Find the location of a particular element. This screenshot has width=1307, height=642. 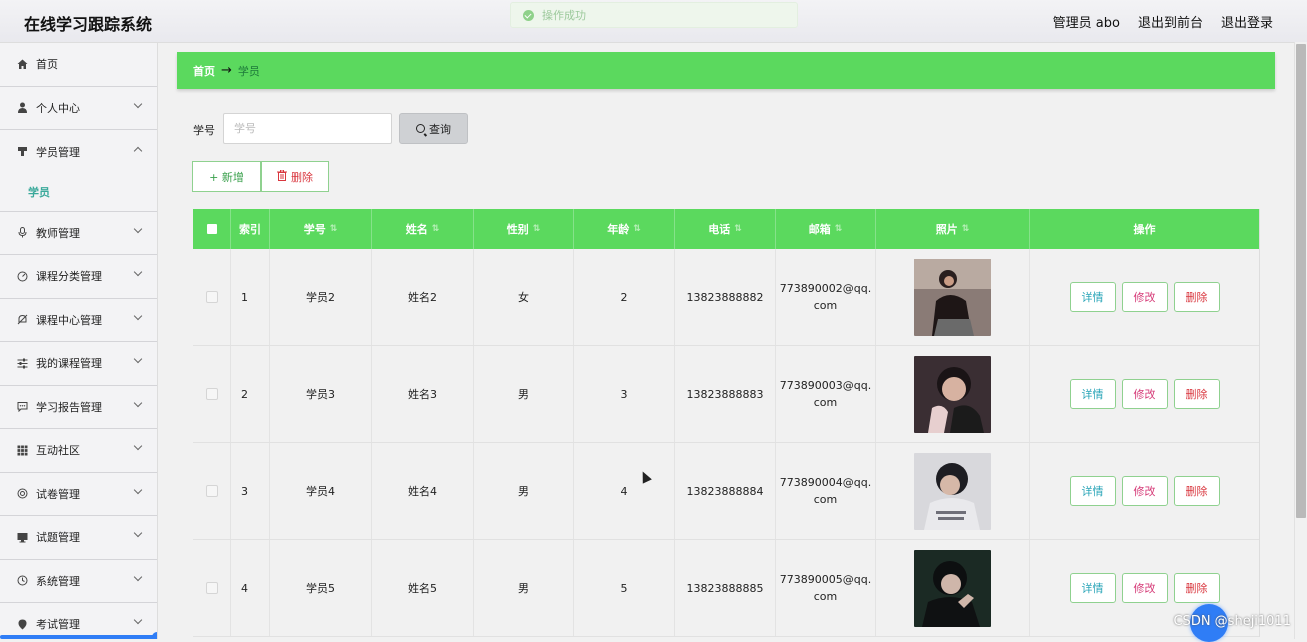

chevron-up-icon is located at coordinates (138, 151).